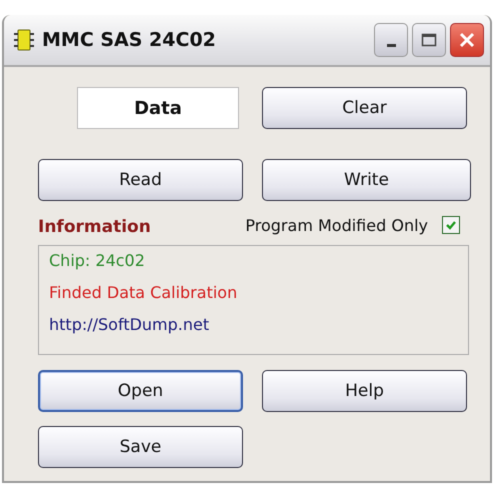 The height and width of the screenshot is (500, 500). Describe the element at coordinates (364, 391) in the screenshot. I see `help-button: Help` at that location.